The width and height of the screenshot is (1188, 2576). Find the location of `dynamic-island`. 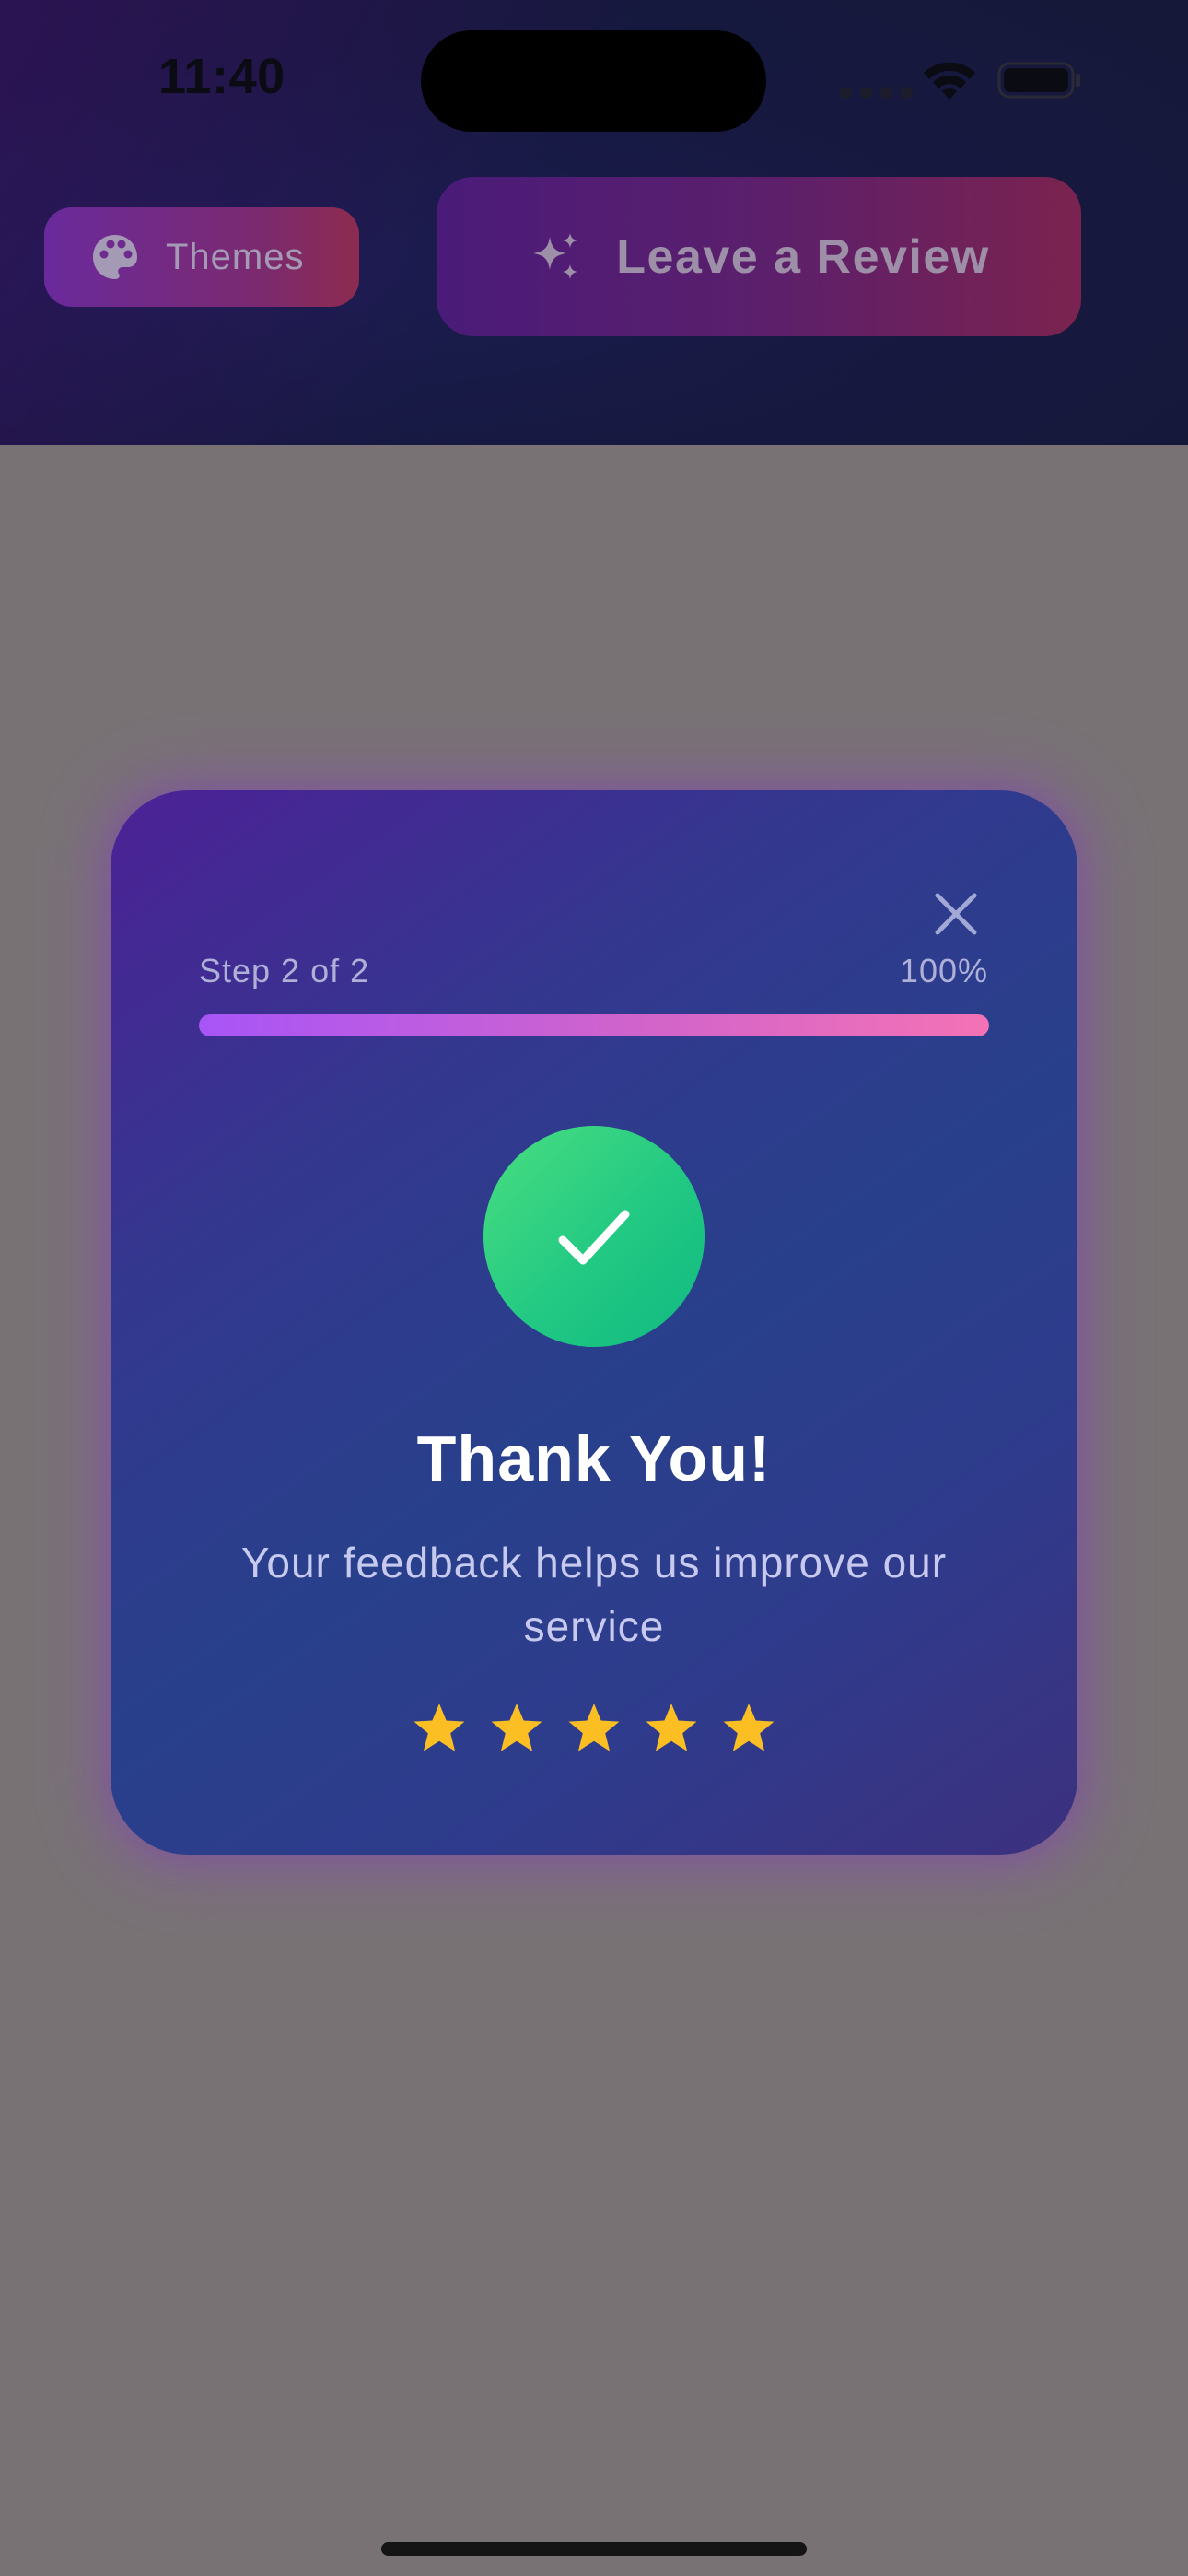

dynamic-island is located at coordinates (593, 81).